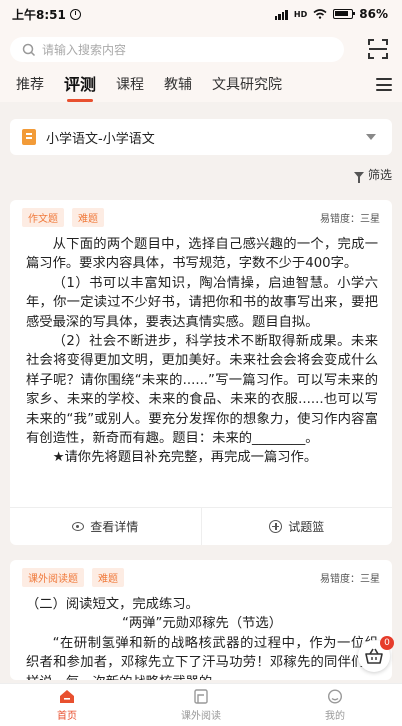 The width and height of the screenshot is (402, 726). Describe the element at coordinates (306, 527) in the screenshot. I see `add-to-basket-label: 试题篮` at that location.